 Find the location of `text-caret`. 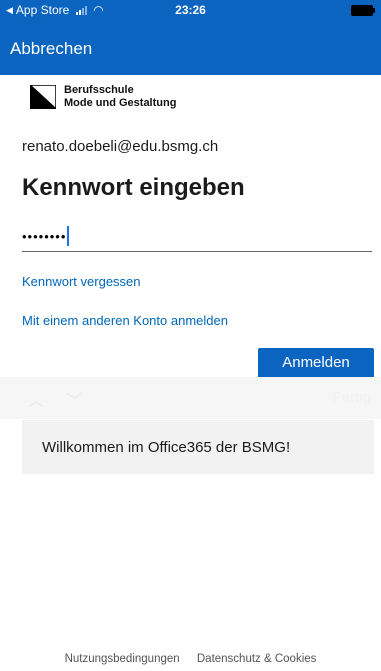

text-caret is located at coordinates (68, 236).